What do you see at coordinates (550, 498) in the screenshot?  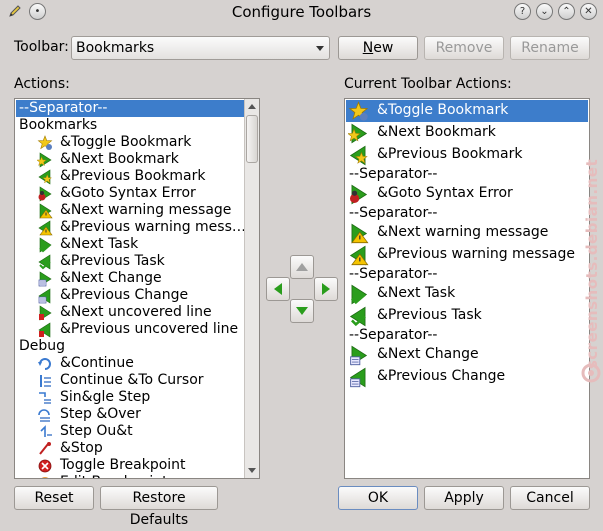 I see `cancel-button: Cancel` at bounding box center [550, 498].